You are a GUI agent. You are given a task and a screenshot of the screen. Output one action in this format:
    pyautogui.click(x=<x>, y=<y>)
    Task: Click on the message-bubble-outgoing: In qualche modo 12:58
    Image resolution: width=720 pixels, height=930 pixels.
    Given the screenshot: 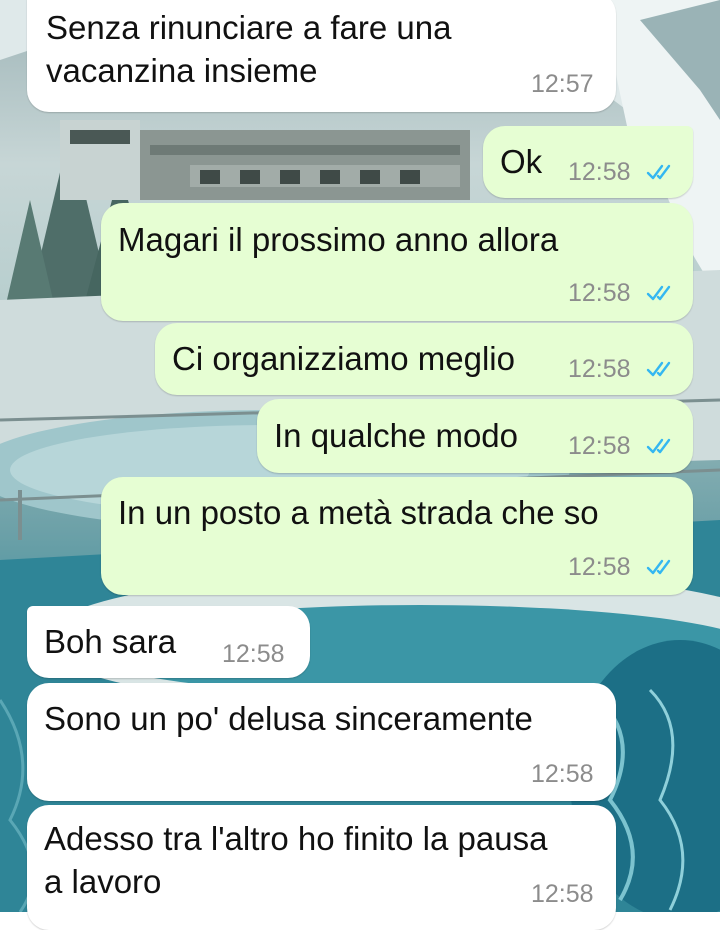 What is the action you would take?
    pyautogui.click(x=475, y=436)
    